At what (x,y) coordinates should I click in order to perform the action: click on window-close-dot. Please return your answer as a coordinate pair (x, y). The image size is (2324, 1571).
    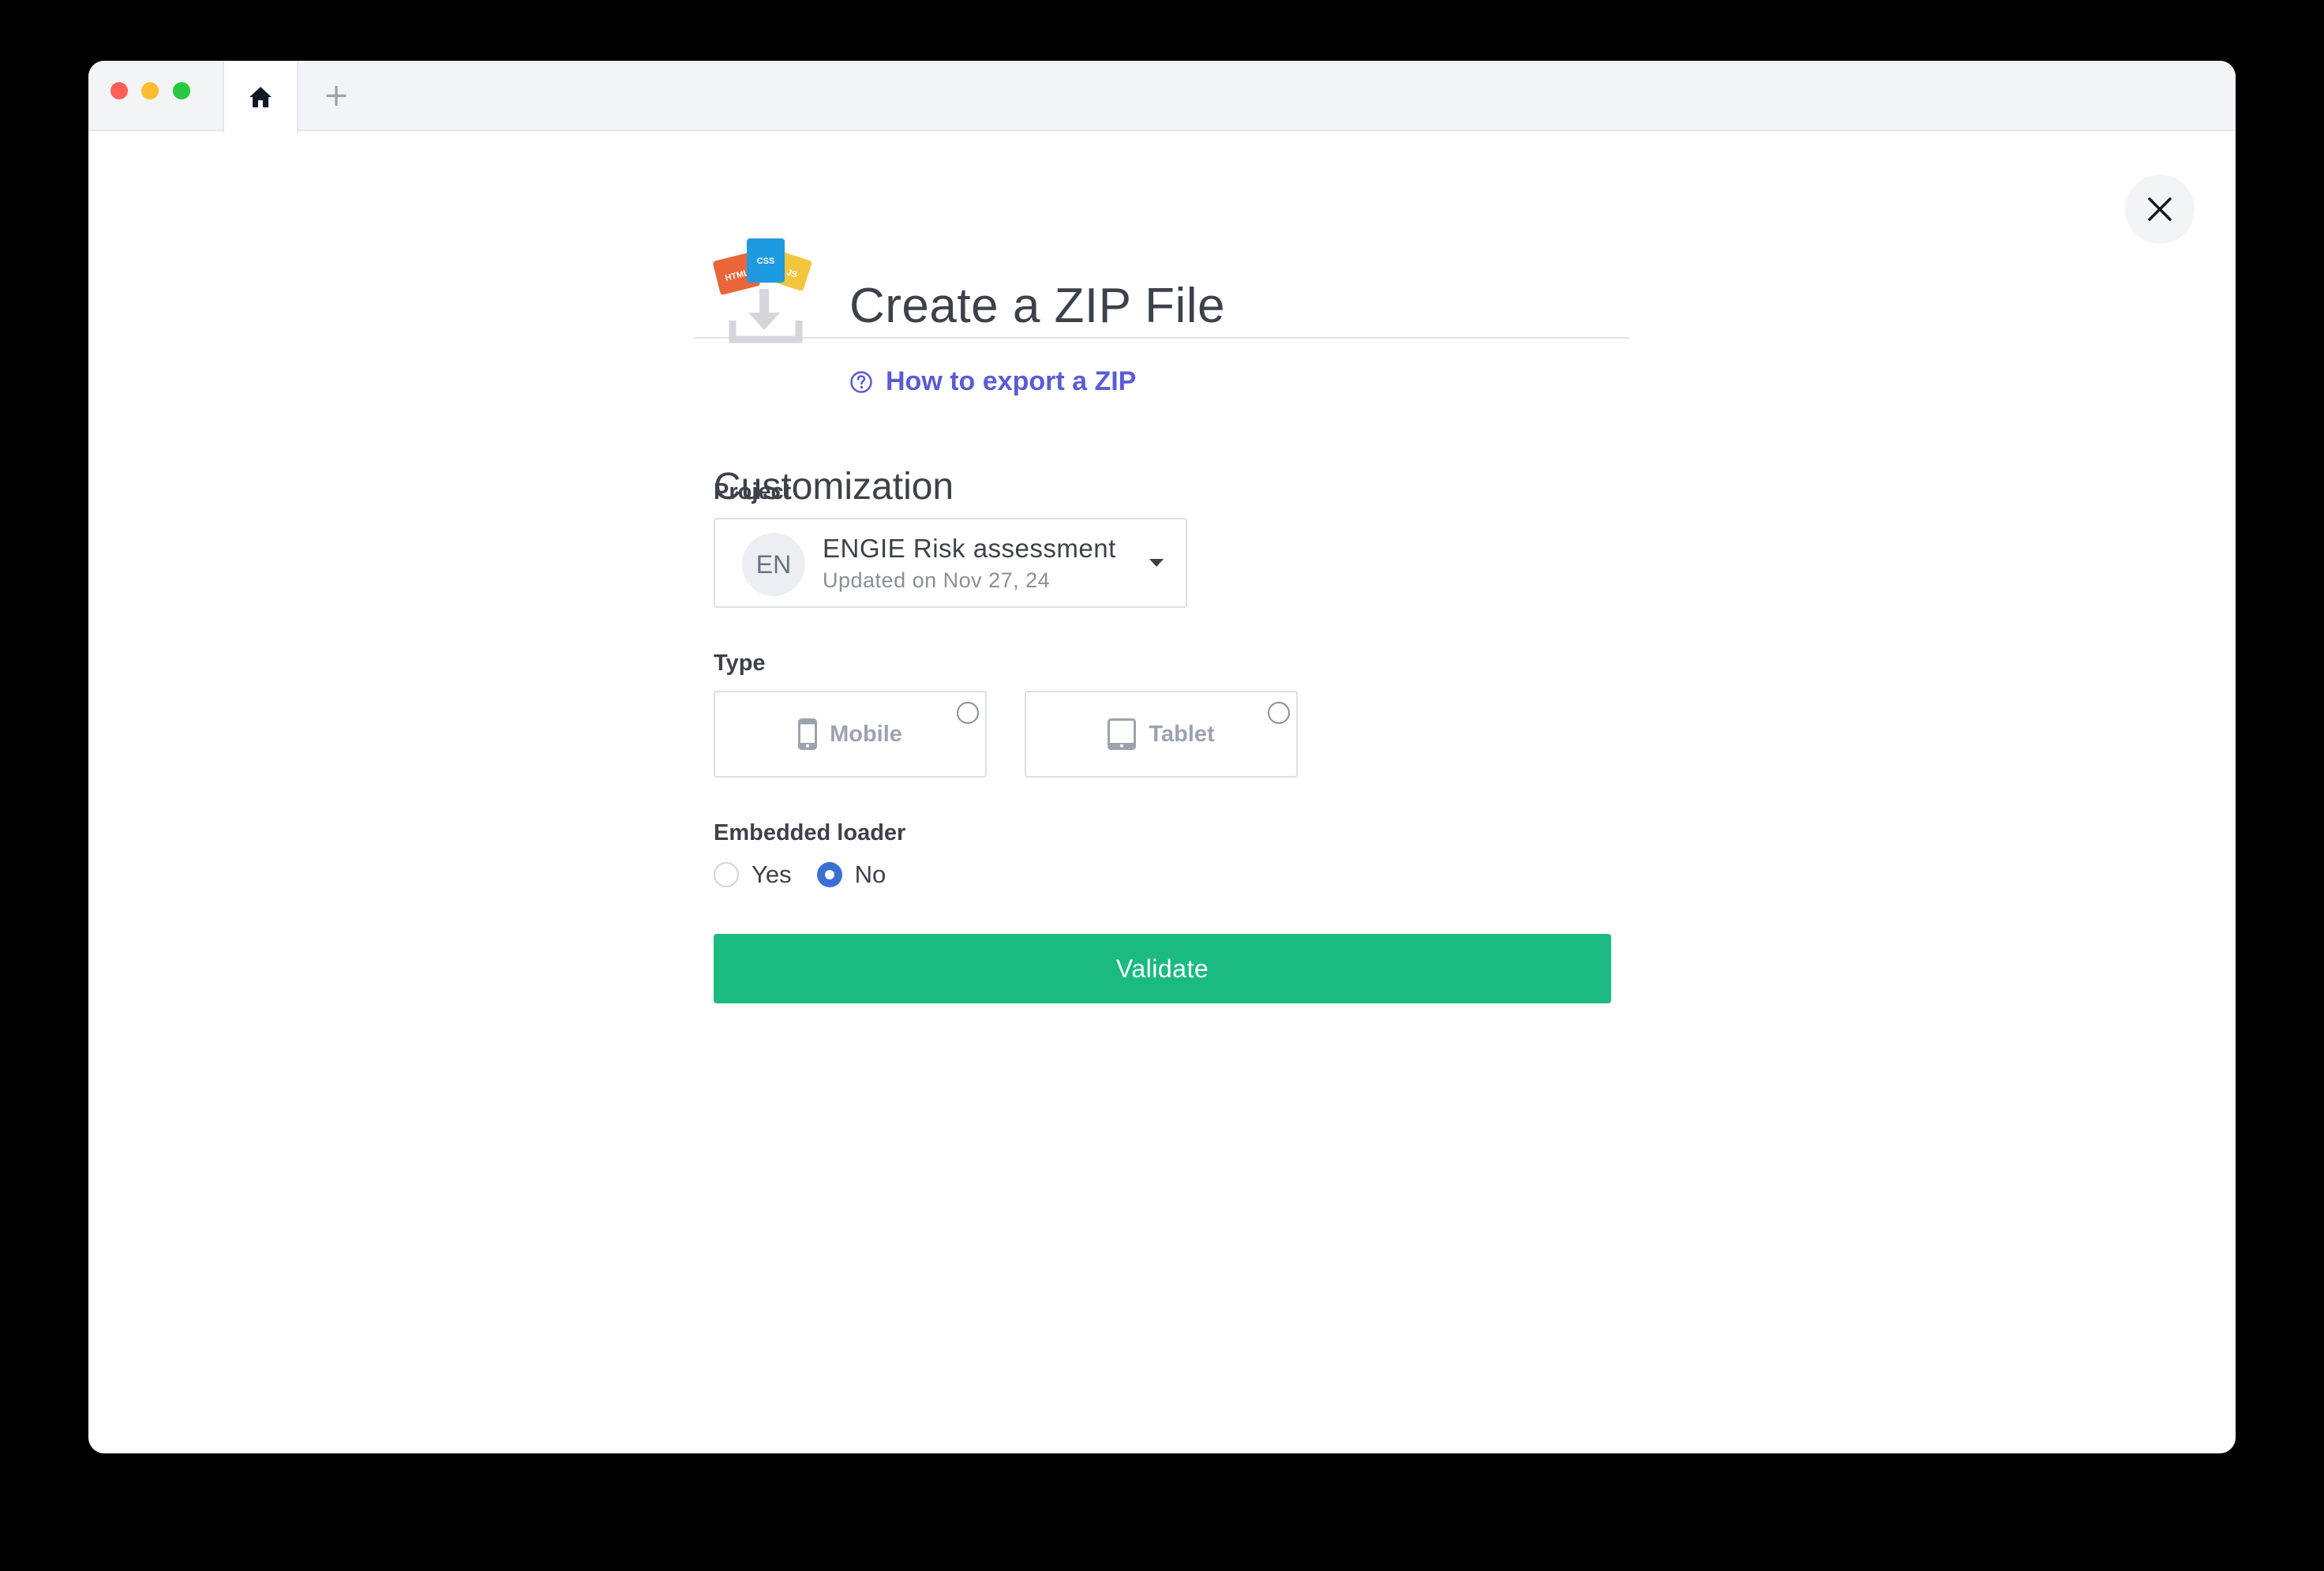
    Looking at the image, I should click on (119, 90).